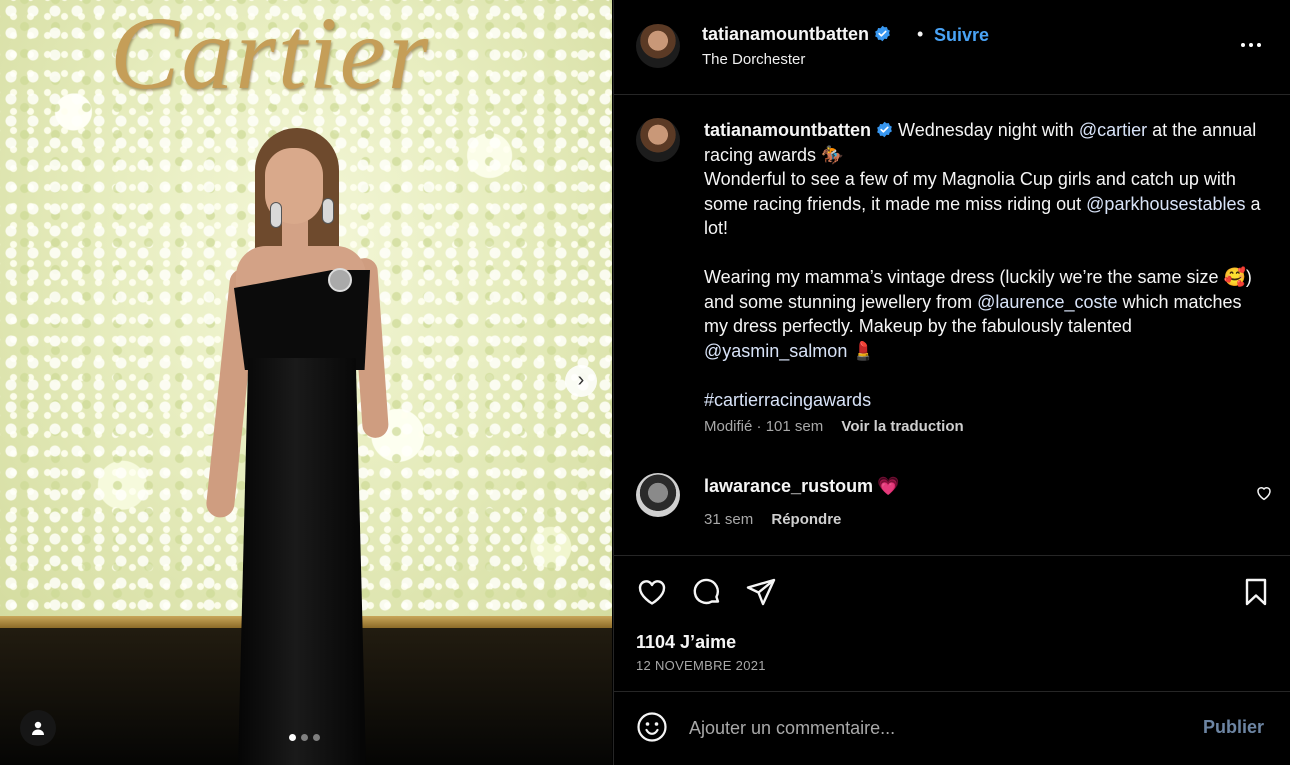  I want to click on woman-figure, so click(300, 446).